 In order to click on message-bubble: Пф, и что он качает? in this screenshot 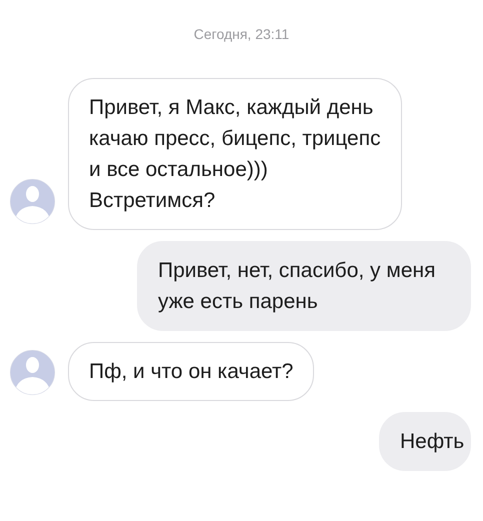, I will do `click(191, 371)`.